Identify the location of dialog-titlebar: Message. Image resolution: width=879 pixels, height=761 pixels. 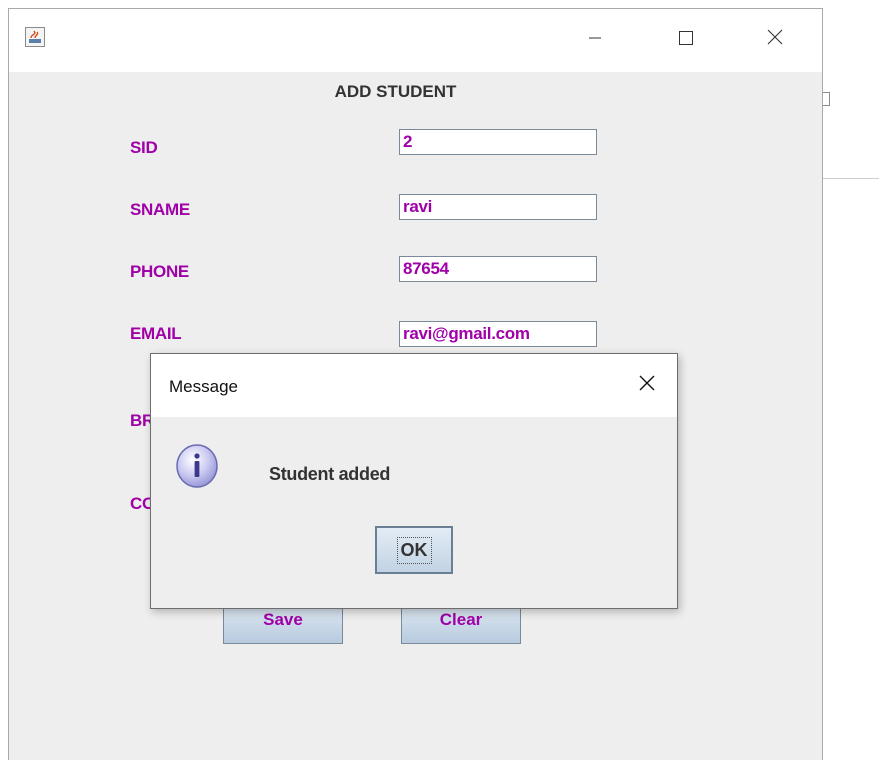
(414, 385).